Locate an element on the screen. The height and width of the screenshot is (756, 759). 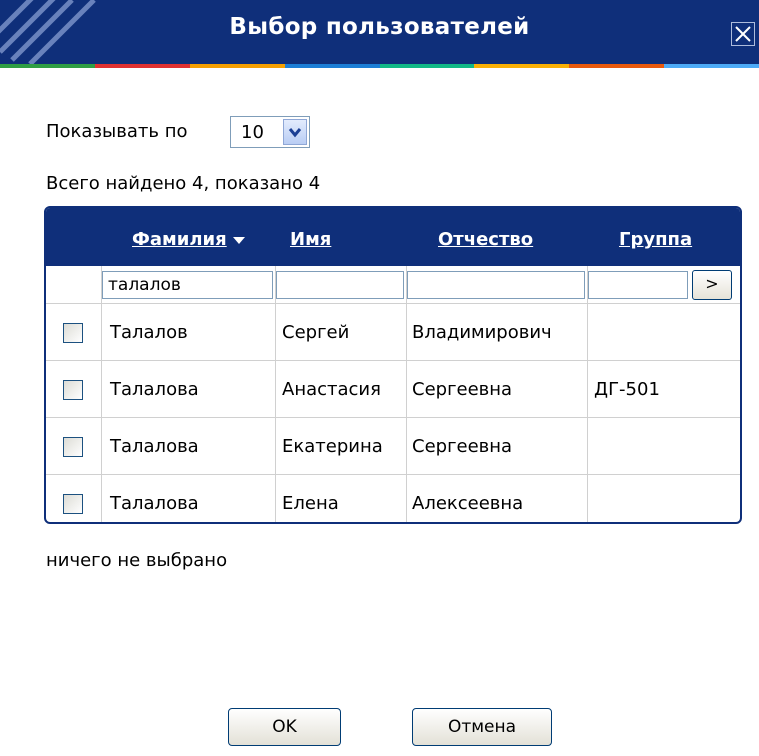
cell-name: Елена is located at coordinates (310, 503).